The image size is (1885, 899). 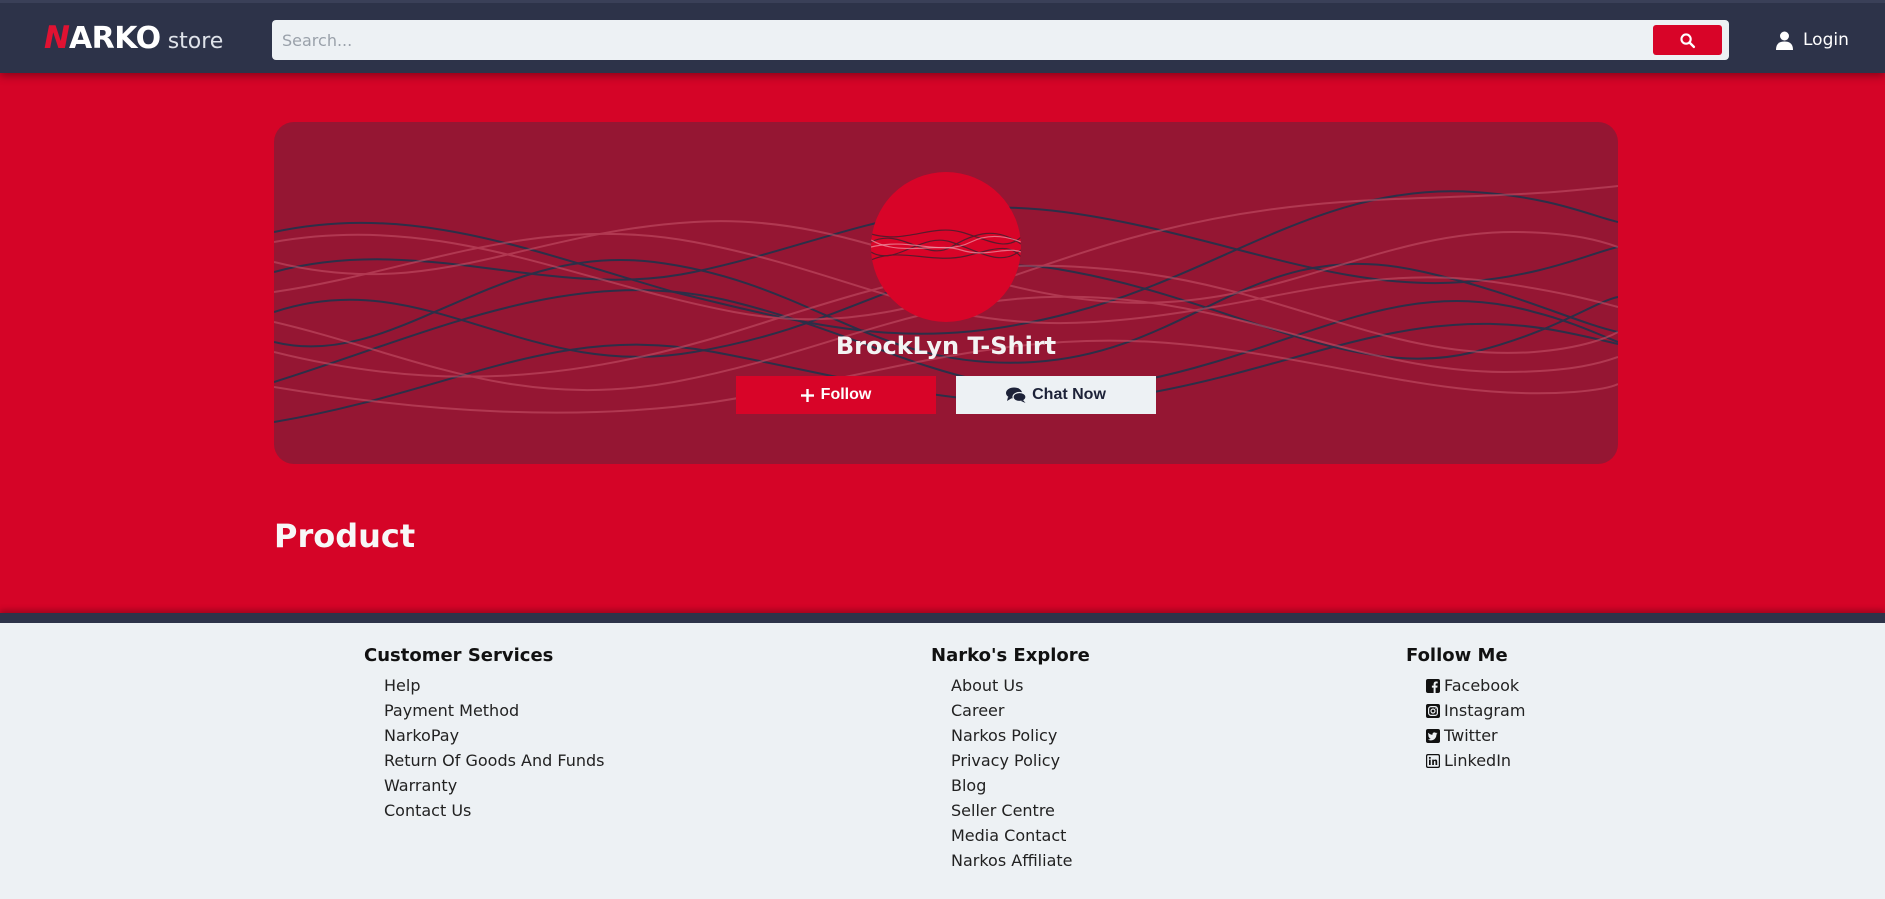 What do you see at coordinates (1020, 835) in the screenshot?
I see `footer-link-media-contact: Media Contact` at bounding box center [1020, 835].